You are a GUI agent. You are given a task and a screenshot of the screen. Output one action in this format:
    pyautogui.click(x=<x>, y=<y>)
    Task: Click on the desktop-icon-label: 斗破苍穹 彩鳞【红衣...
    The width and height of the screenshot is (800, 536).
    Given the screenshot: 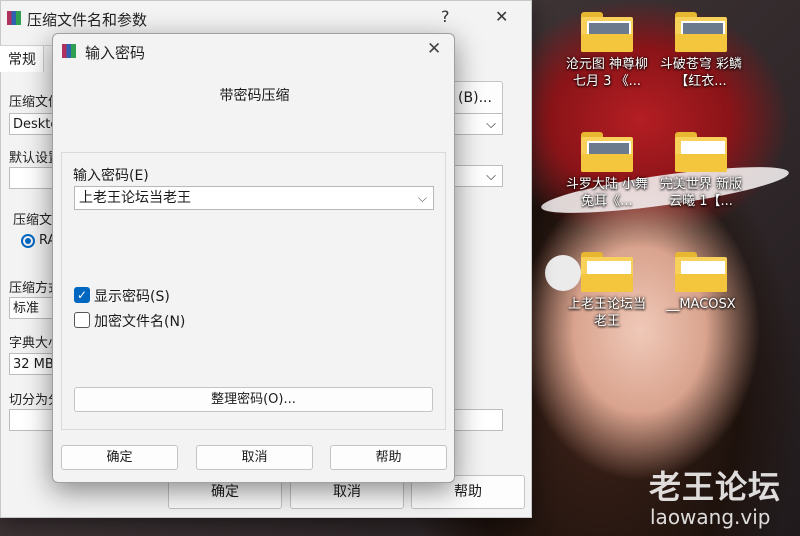 What is the action you would take?
    pyautogui.click(x=701, y=73)
    